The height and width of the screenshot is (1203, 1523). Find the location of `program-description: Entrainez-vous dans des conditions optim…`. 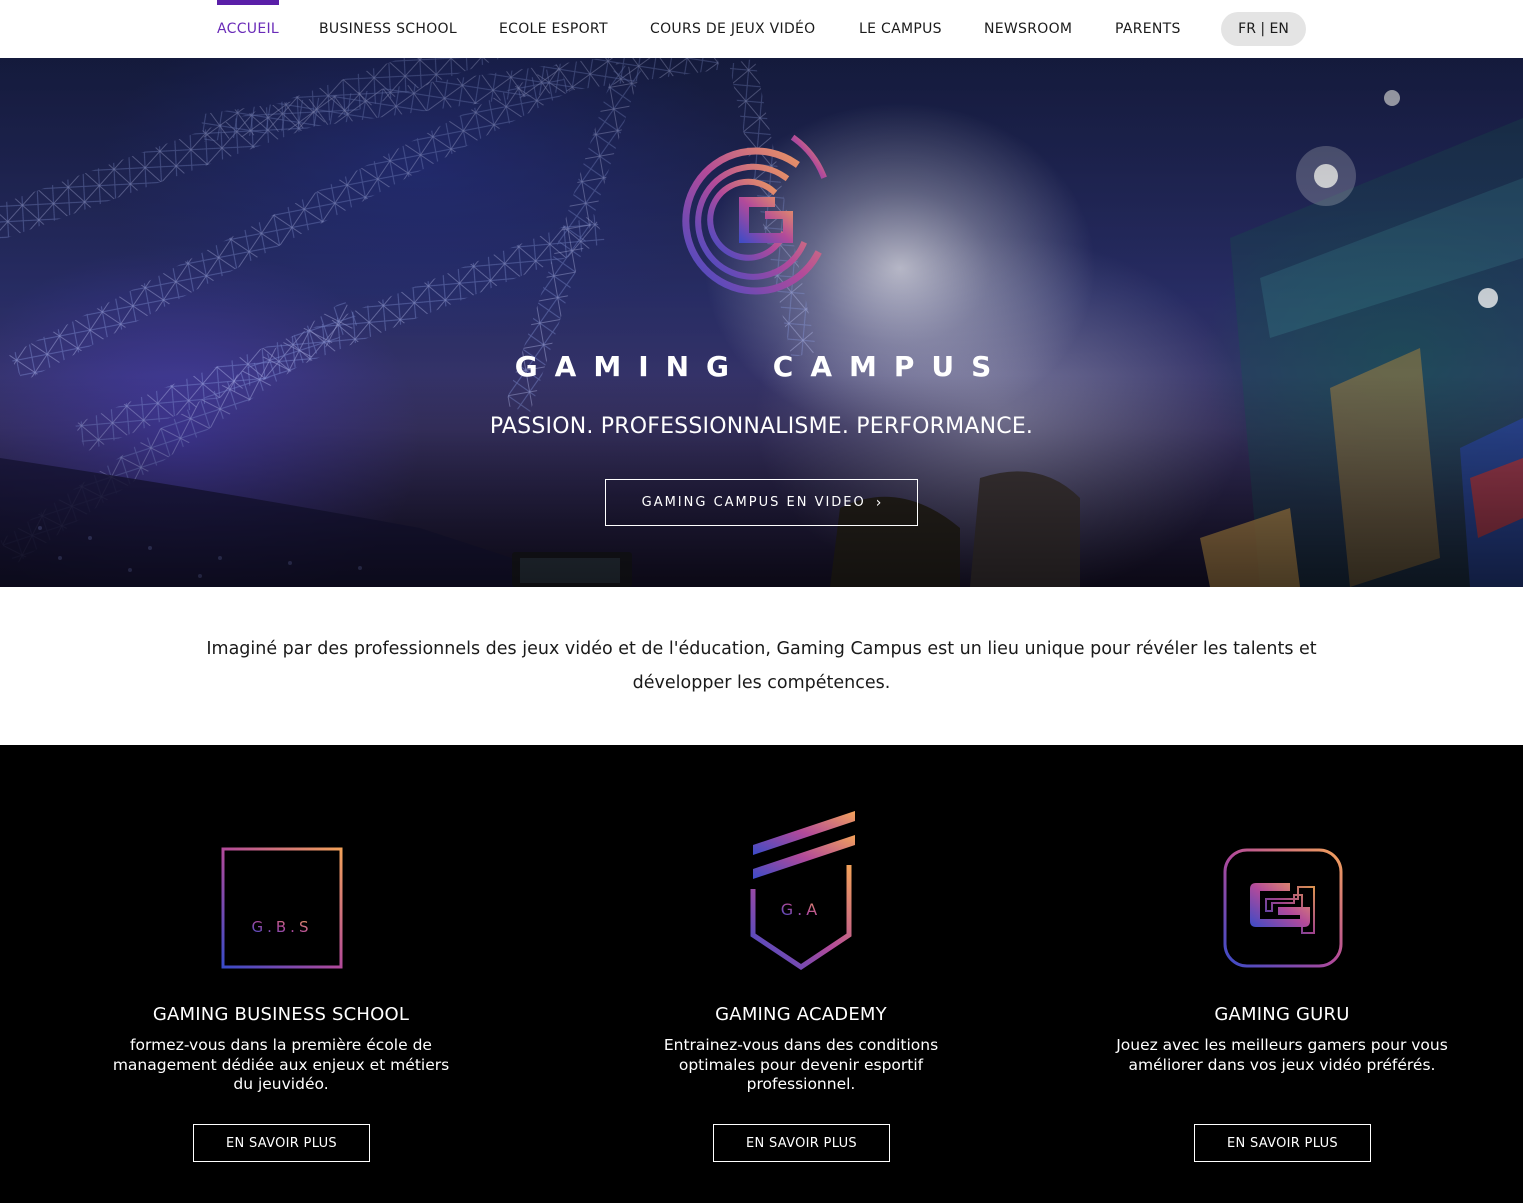

program-description: Entrainez-vous dans des conditions optim… is located at coordinates (801, 1064).